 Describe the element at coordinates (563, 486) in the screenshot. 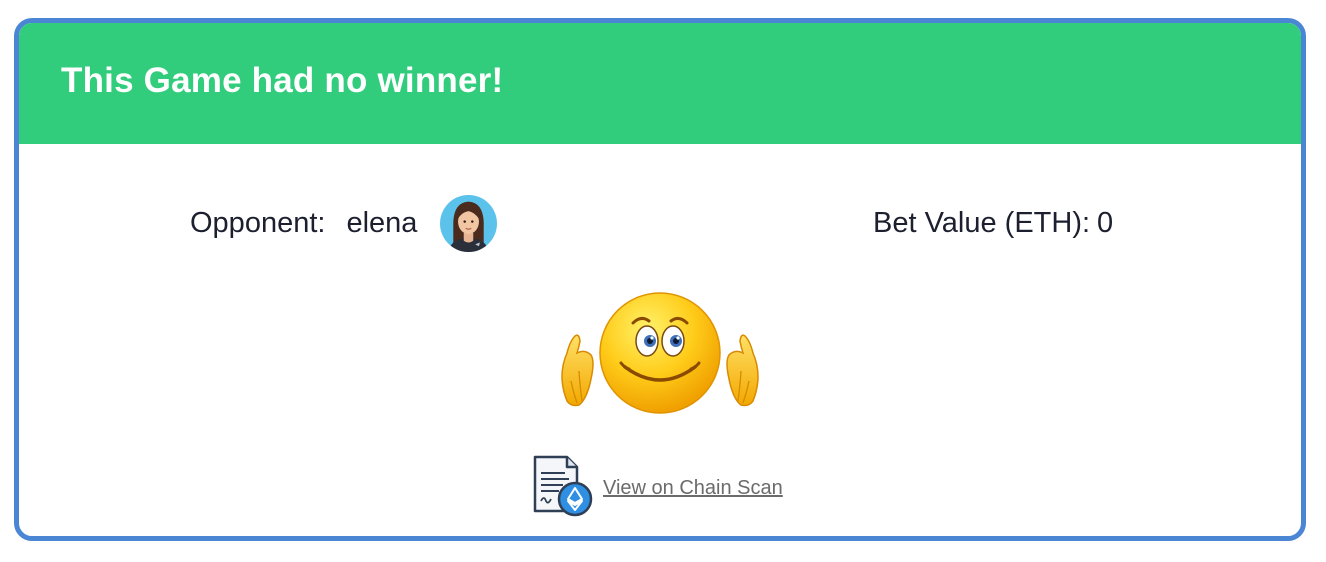

I see `ethereum-document-icon` at that location.